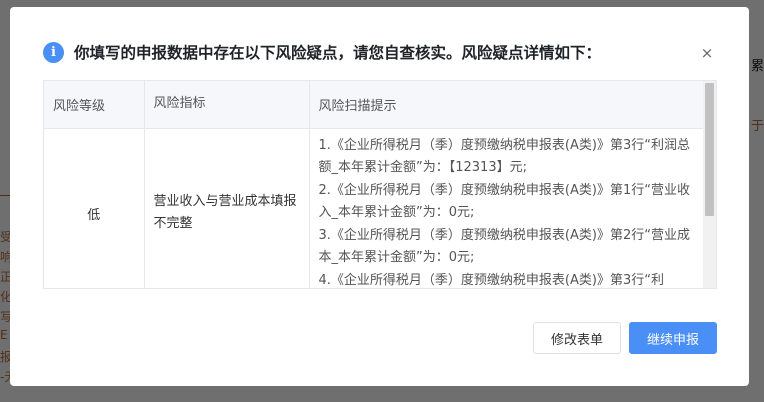  I want to click on close-icon: ×, so click(707, 53).